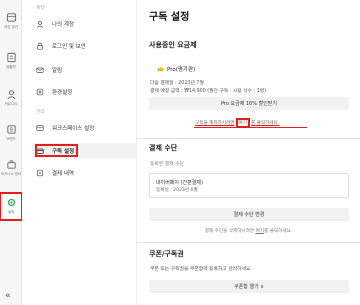 The height and width of the screenshot is (305, 360). What do you see at coordinates (166, 254) in the screenshot?
I see `coupon-heading: 쿠폰/구독권` at bounding box center [166, 254].